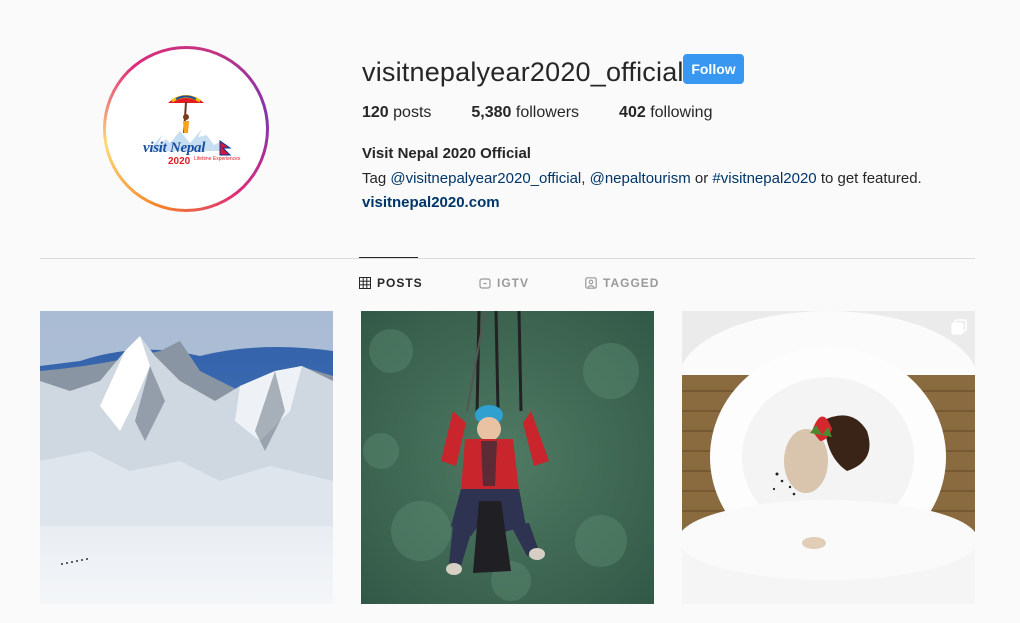 The height and width of the screenshot is (623, 1020). I want to click on multi-post-icon, so click(959, 327).